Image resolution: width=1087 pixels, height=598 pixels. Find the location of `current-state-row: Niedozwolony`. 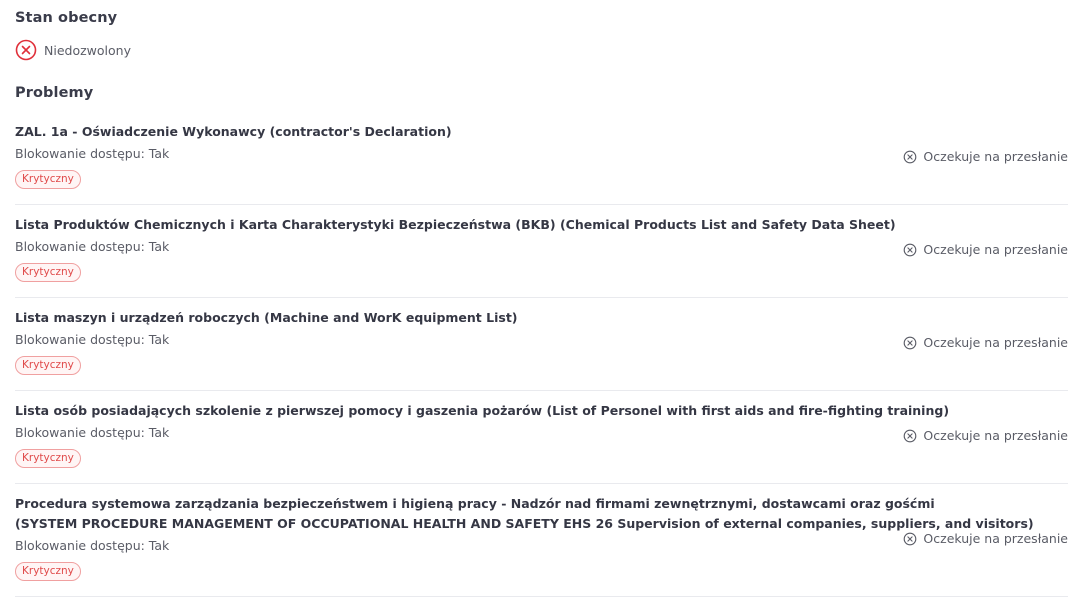

current-state-row: Niedozwolony is located at coordinates (73, 50).